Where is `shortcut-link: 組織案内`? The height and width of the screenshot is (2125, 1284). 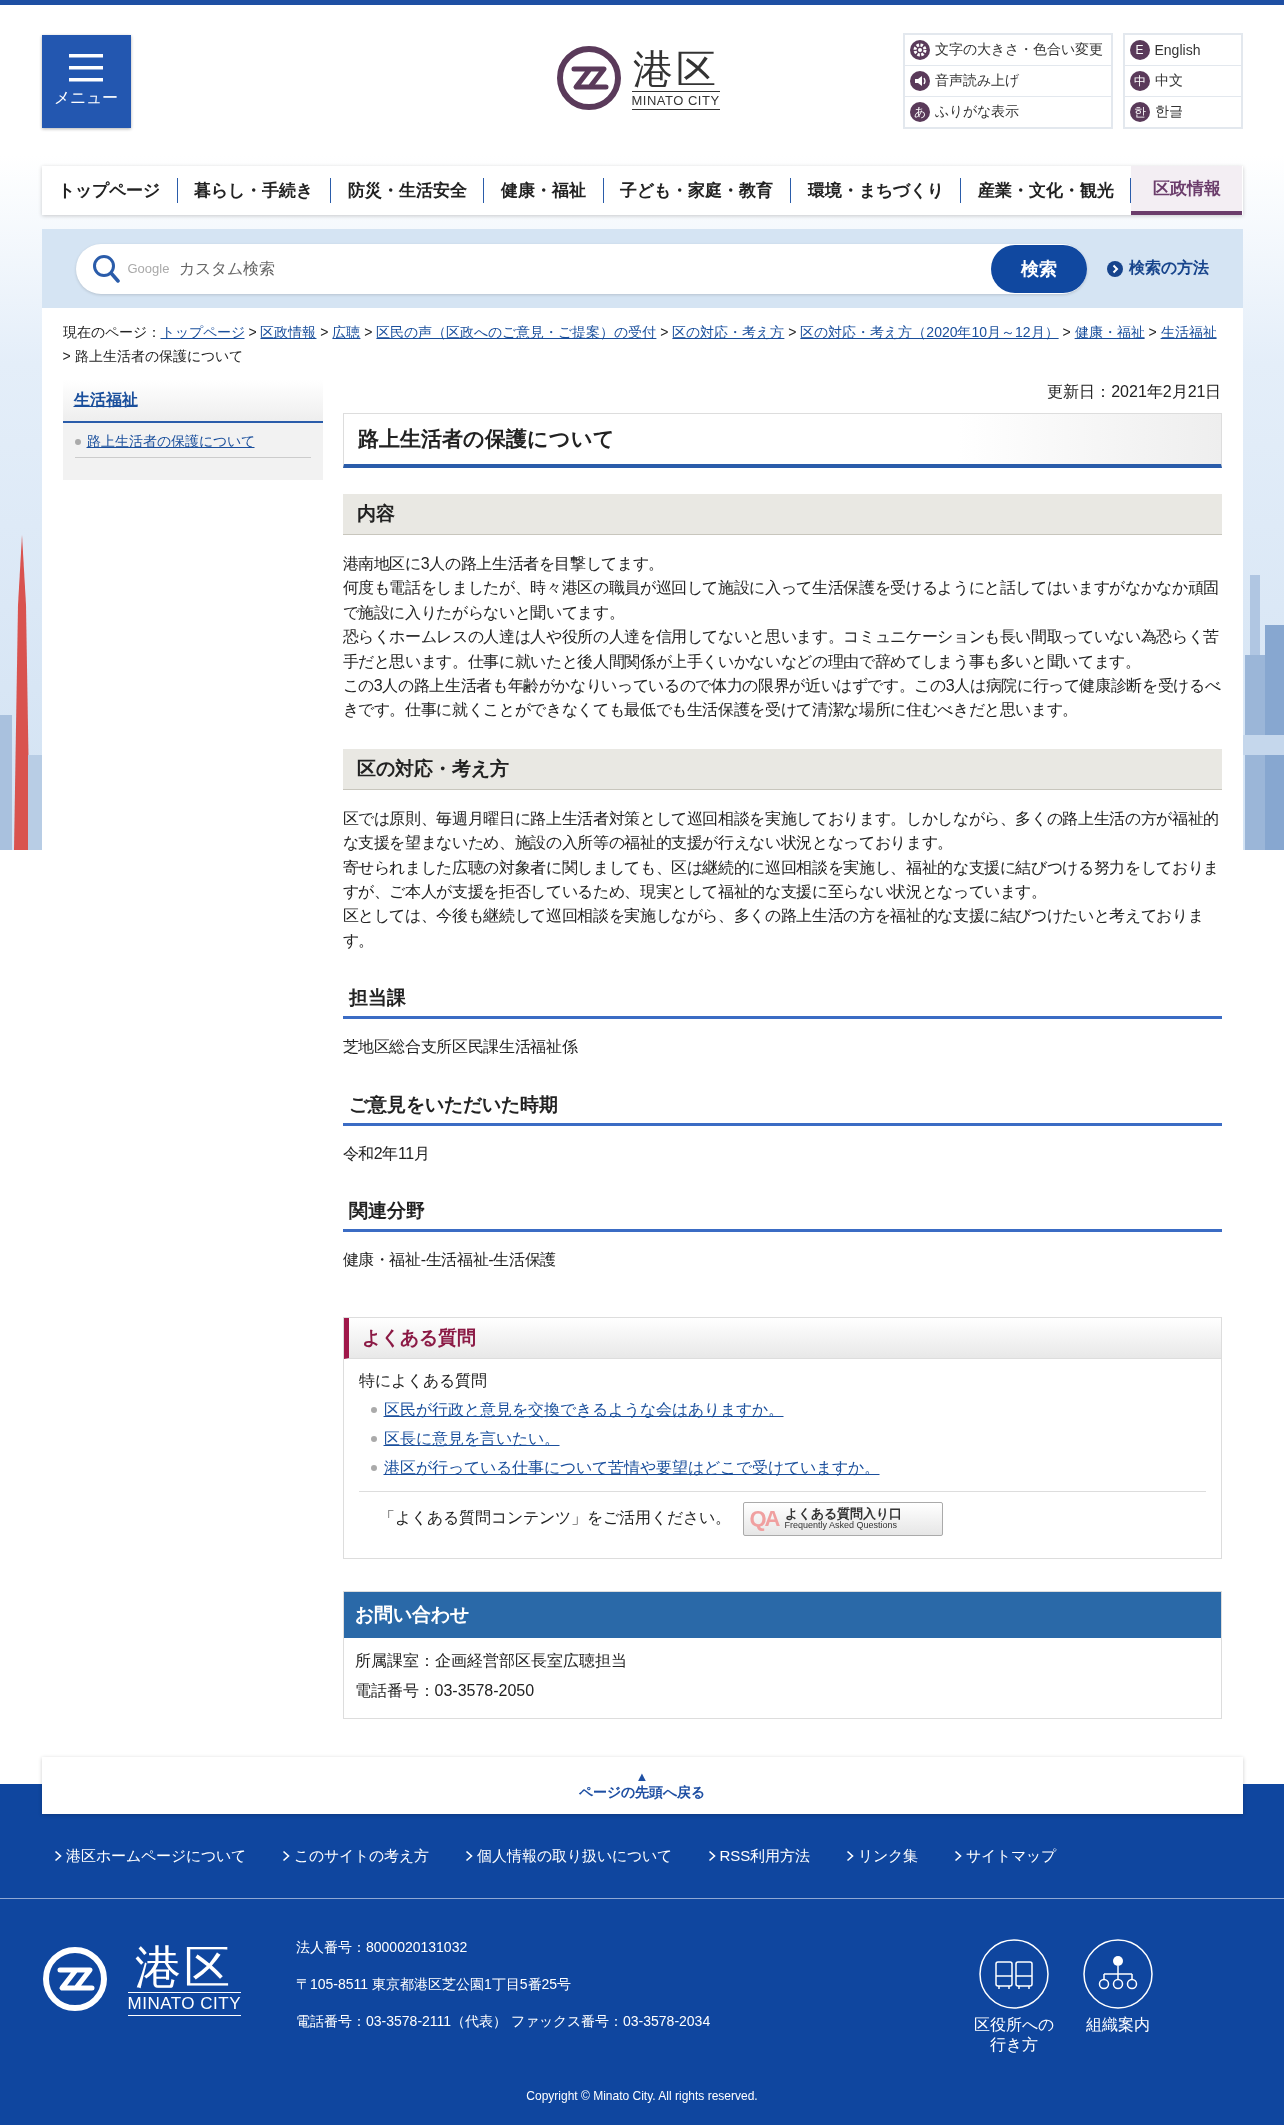
shortcut-link: 組織案内 is located at coordinates (1117, 1997).